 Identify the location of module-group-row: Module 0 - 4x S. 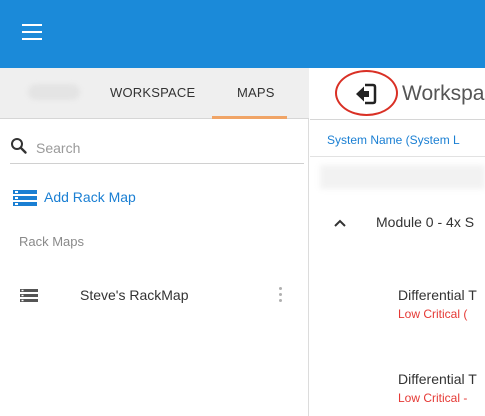
(397, 223).